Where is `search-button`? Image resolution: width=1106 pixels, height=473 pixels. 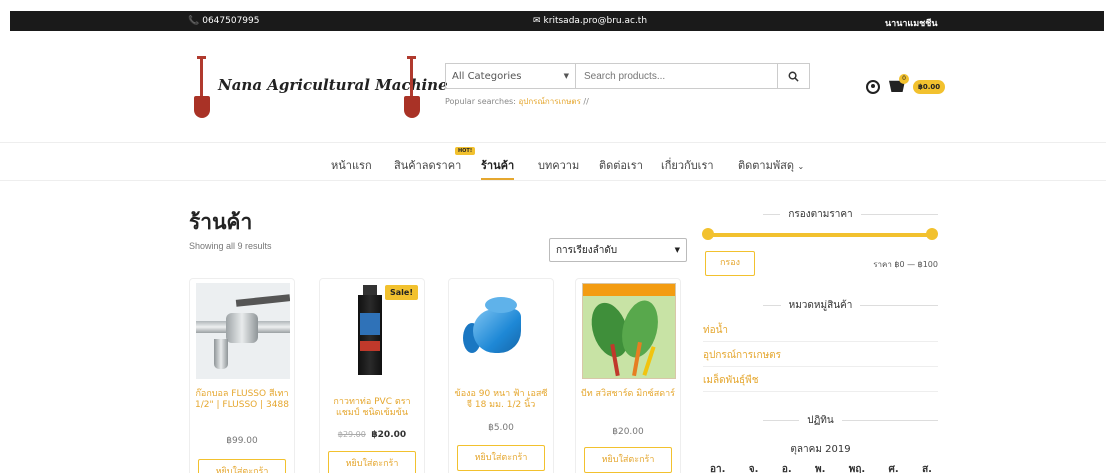 search-button is located at coordinates (793, 76).